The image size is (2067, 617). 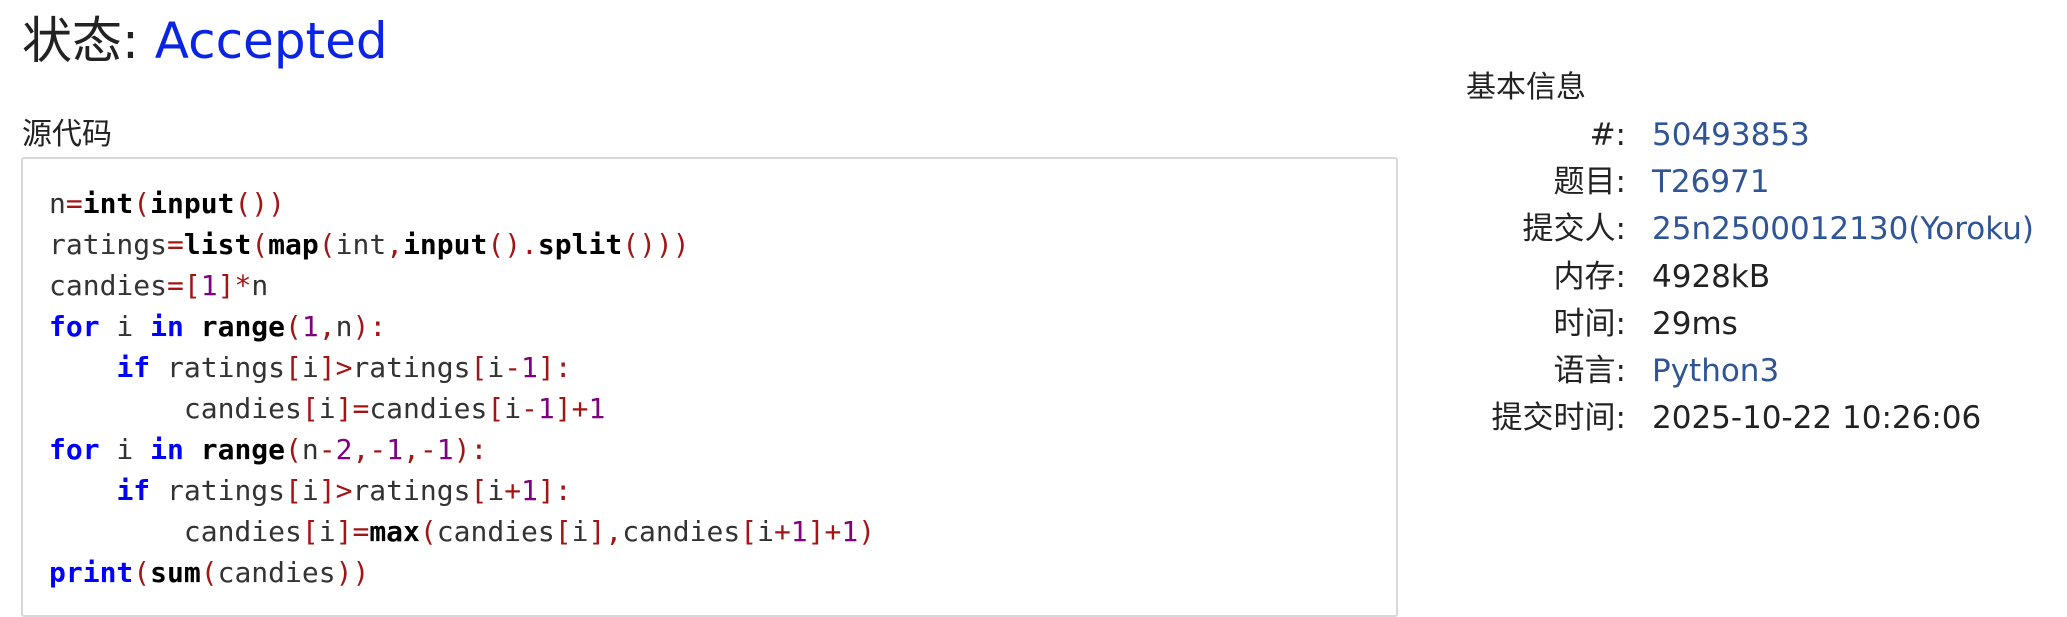 What do you see at coordinates (513, 367) in the screenshot?
I see `code-token: -` at bounding box center [513, 367].